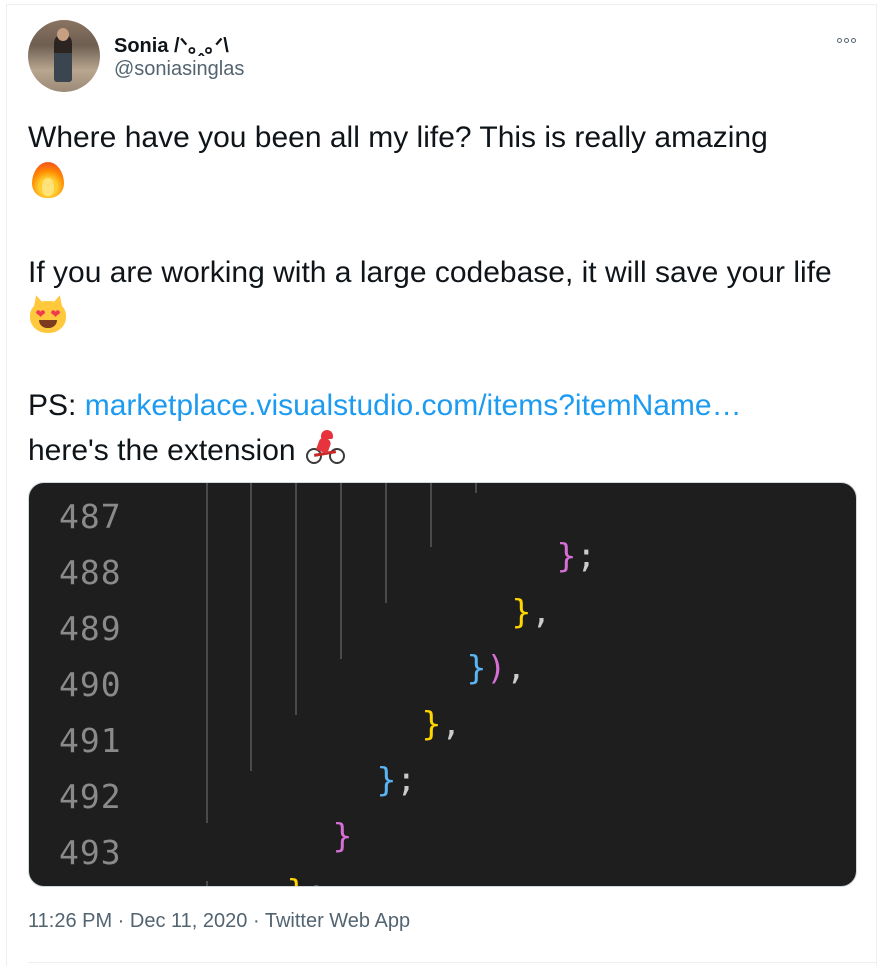 This screenshot has width=885, height=968. I want to click on line-number: 487, so click(90, 516).